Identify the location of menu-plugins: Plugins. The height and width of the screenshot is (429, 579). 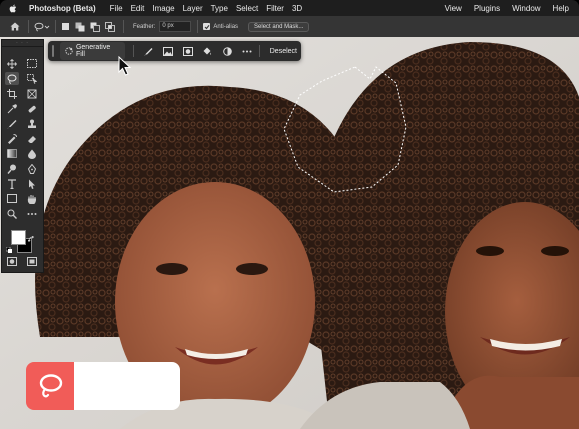
(487, 8).